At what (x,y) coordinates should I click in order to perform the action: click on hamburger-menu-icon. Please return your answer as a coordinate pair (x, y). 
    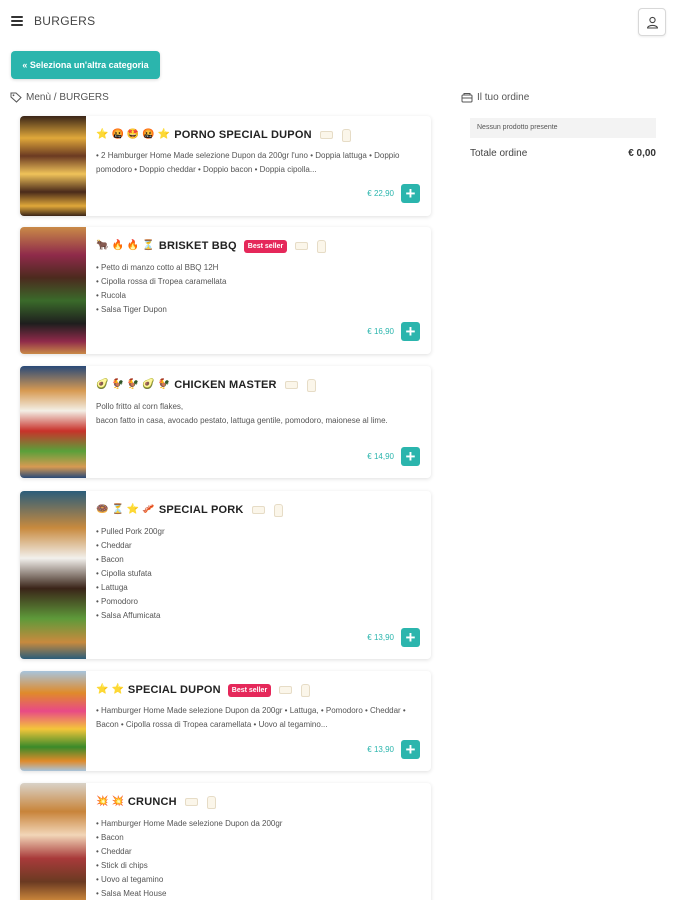
    Looking at the image, I should click on (17, 21).